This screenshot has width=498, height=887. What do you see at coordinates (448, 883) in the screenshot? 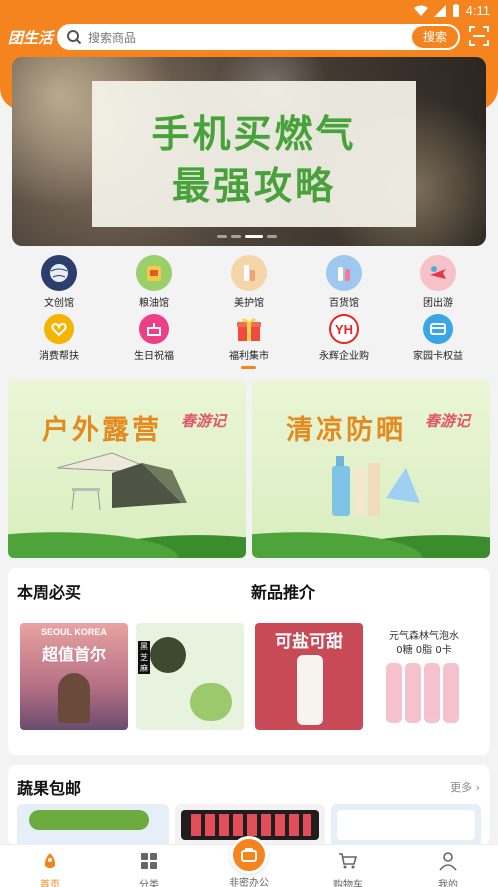
I see `tab-label: 我的` at bounding box center [448, 883].